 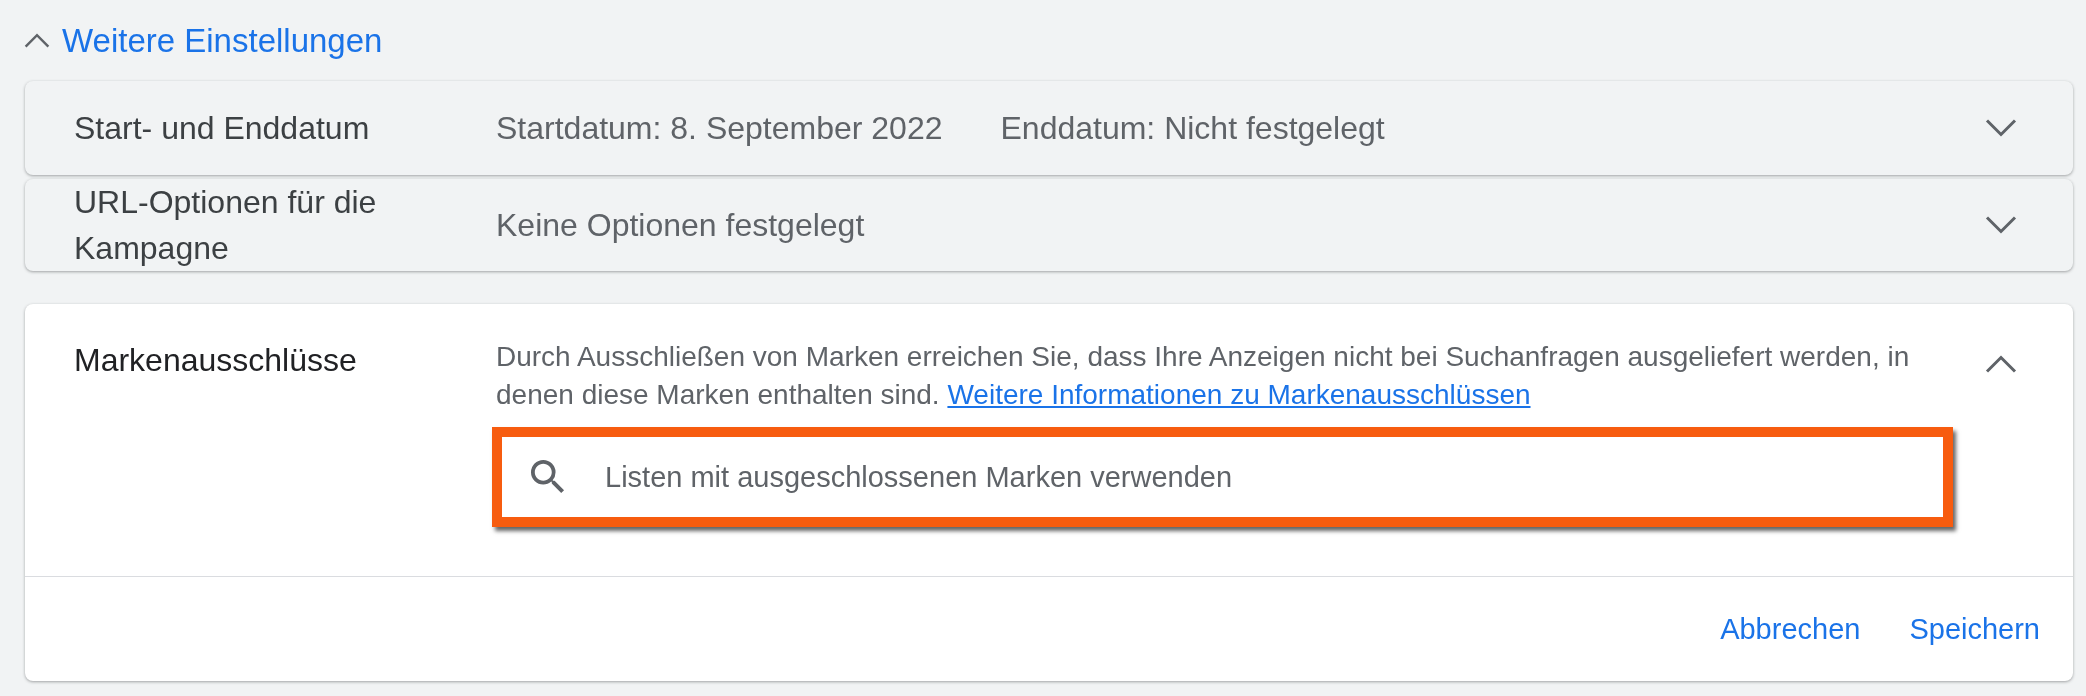 I want to click on more-settings-toggle: Weitere Einstellungen, so click(x=203, y=40).